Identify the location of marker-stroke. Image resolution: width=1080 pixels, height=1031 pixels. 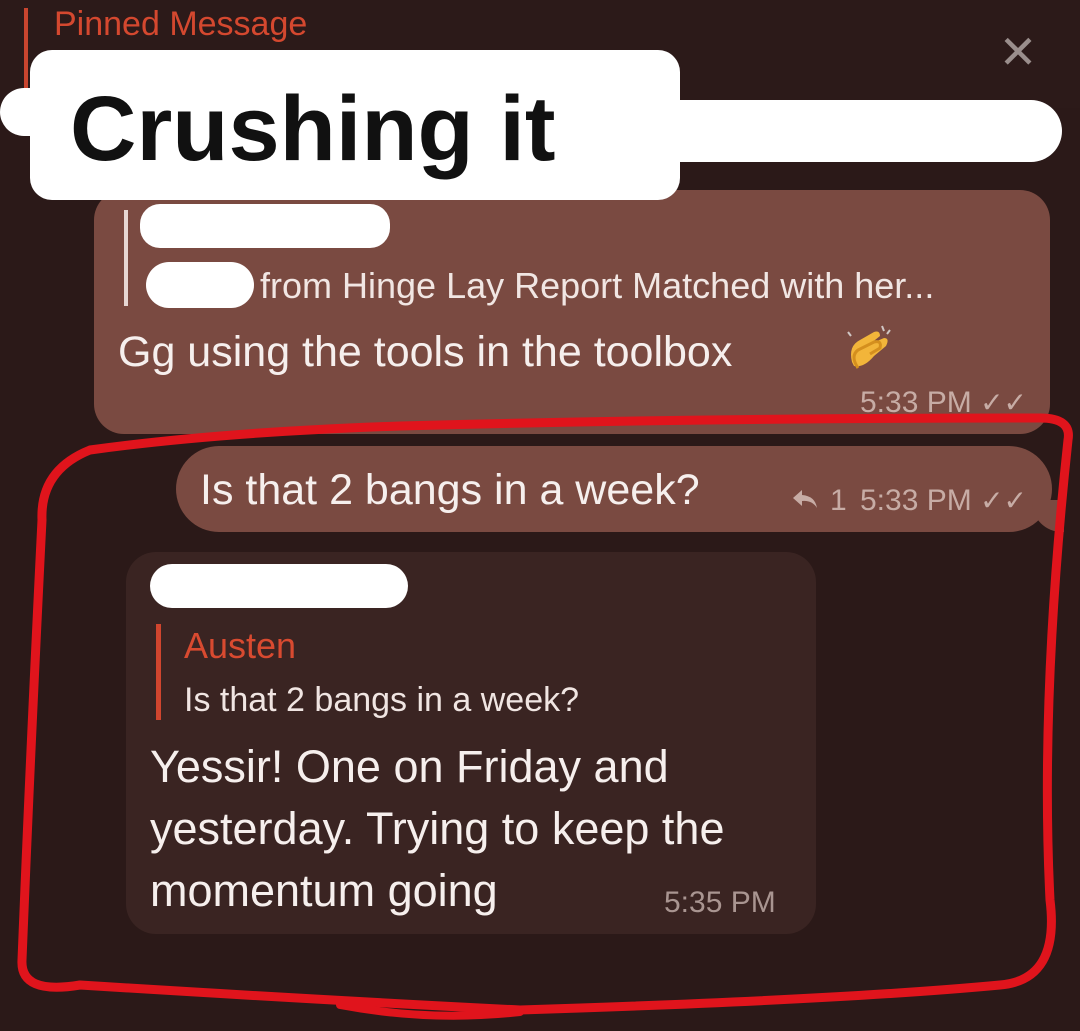
(841, 131).